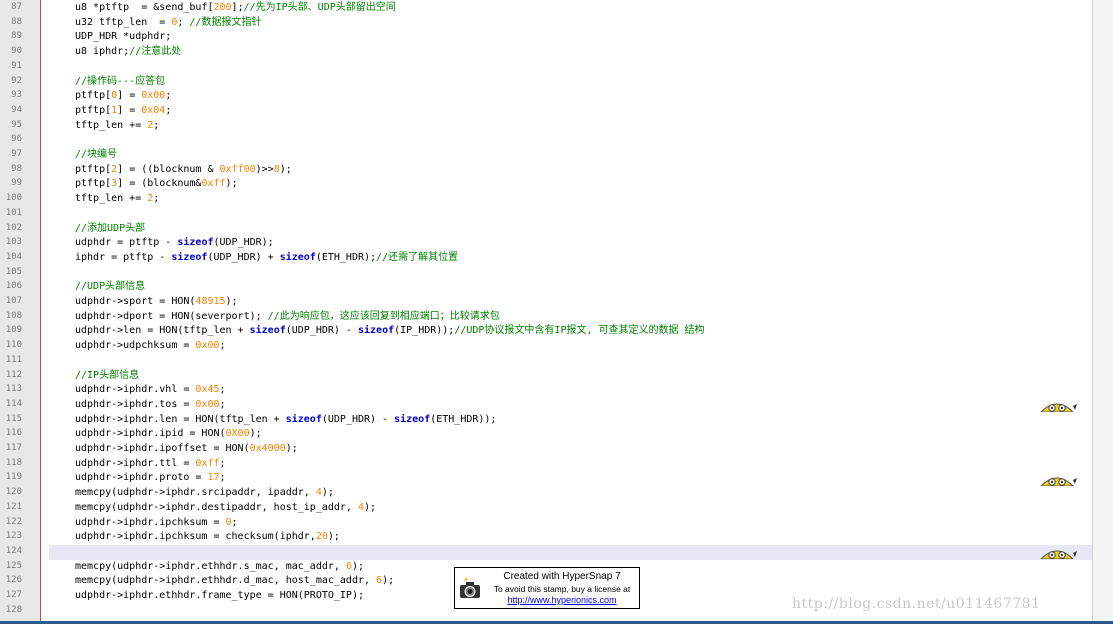  I want to click on code-line: ptftp[2] = ((blocknum & 0xff00)>>8);, so click(183, 170).